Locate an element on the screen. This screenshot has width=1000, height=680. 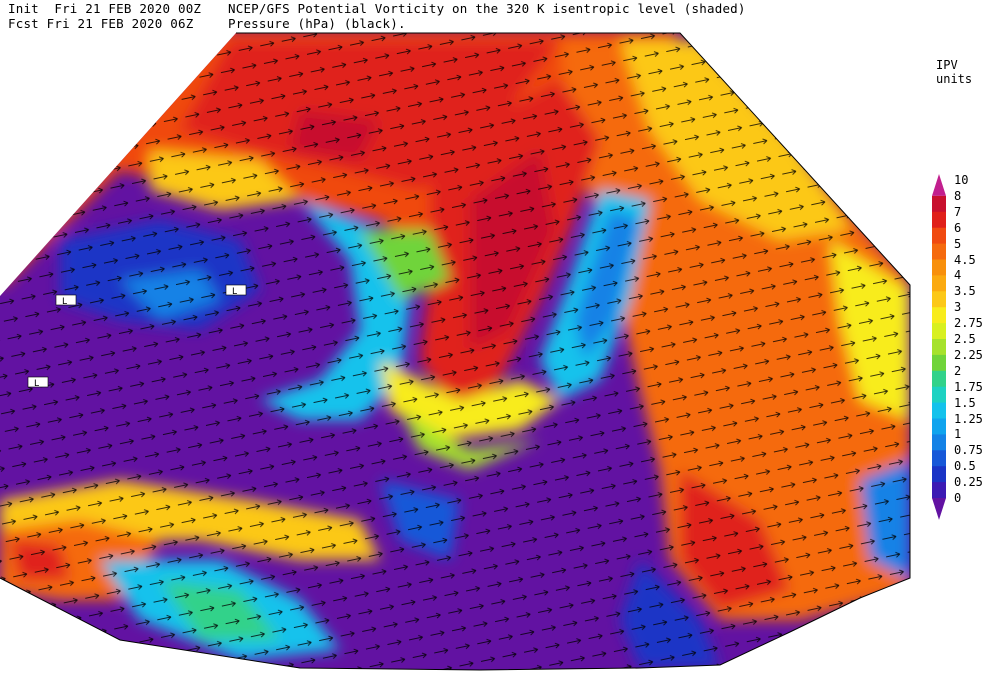
colorbar-label: 0.5 is located at coordinates (965, 466).